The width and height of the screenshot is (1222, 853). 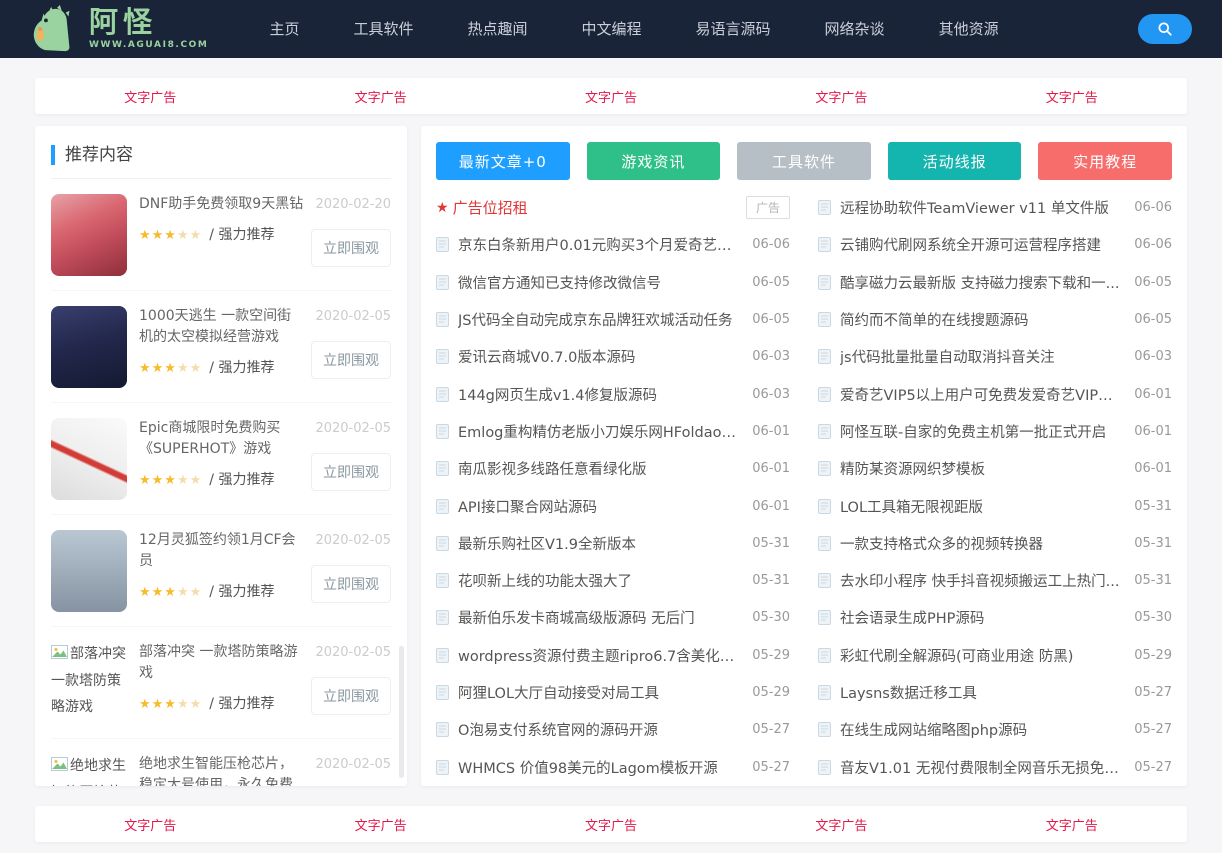 What do you see at coordinates (189, 592) in the screenshot?
I see `star-icons-empty: ★★` at bounding box center [189, 592].